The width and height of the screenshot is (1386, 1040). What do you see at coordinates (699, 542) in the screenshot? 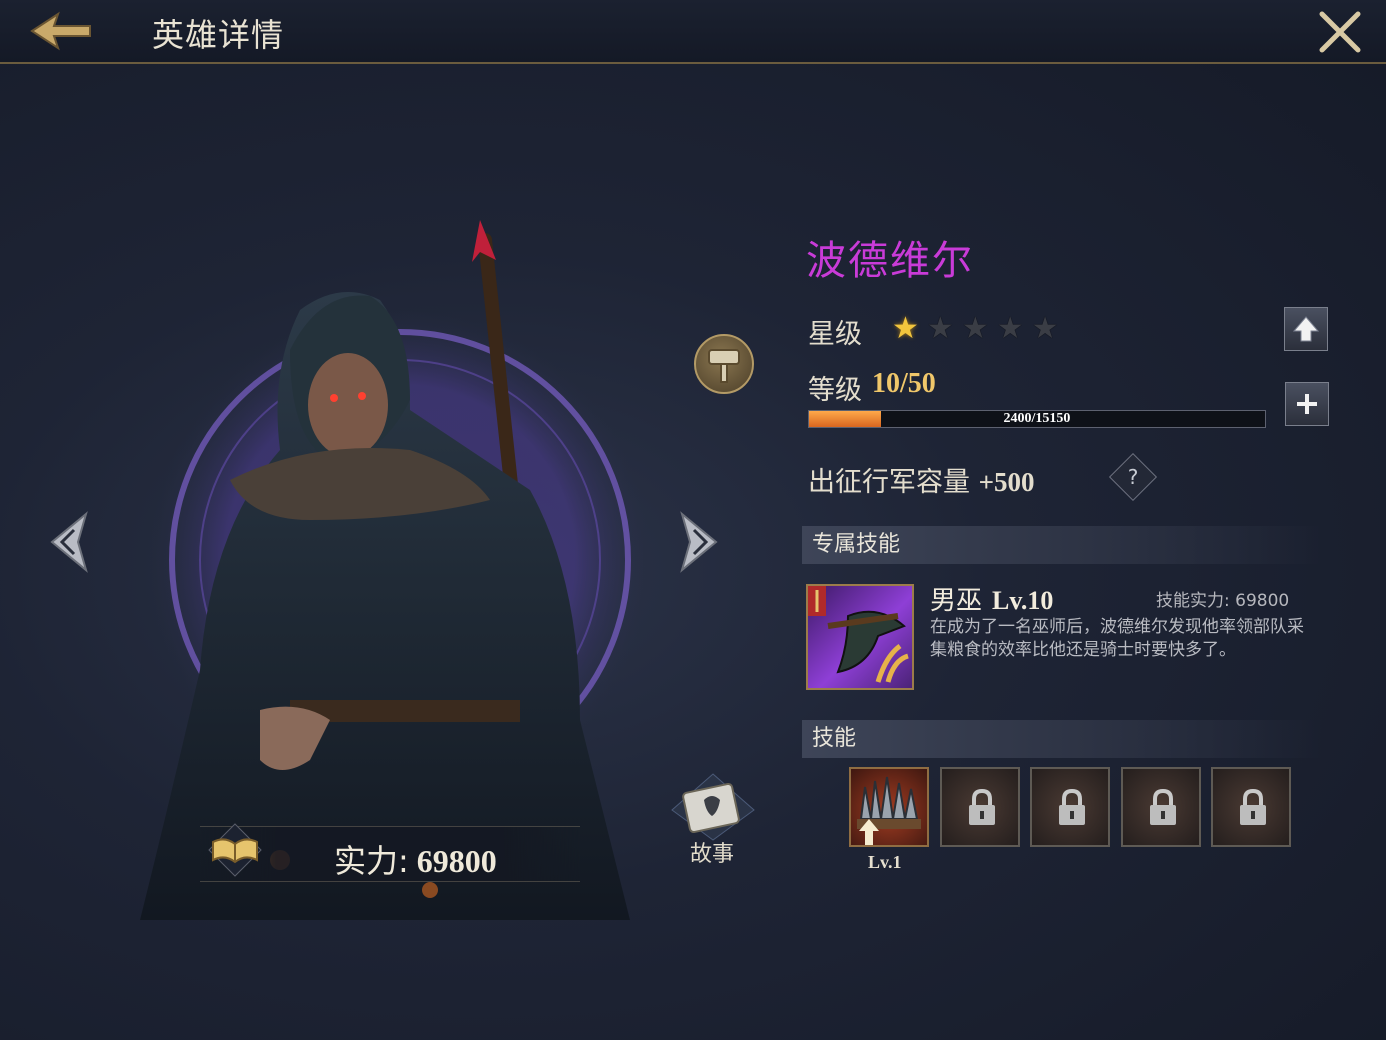
I see `next-hero-arrow-icon` at bounding box center [699, 542].